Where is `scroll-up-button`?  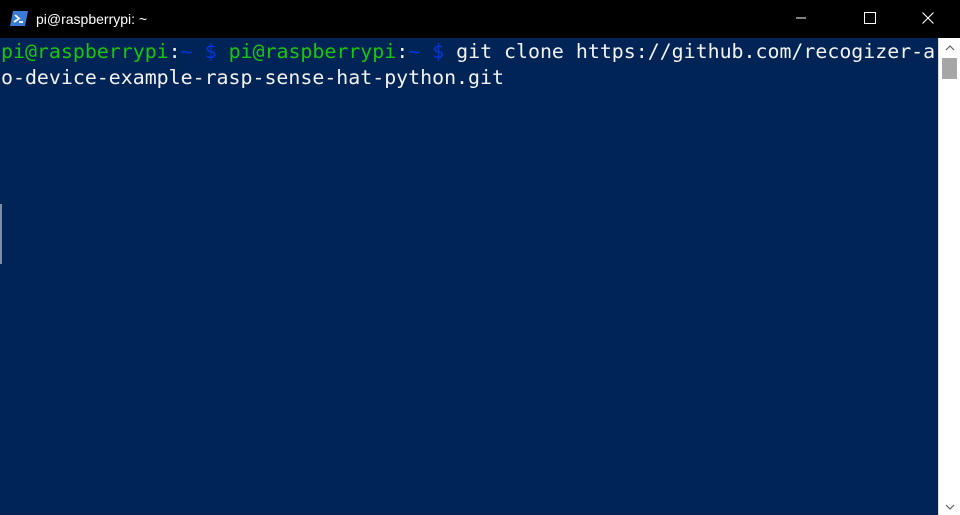 scroll-up-button is located at coordinates (949, 47).